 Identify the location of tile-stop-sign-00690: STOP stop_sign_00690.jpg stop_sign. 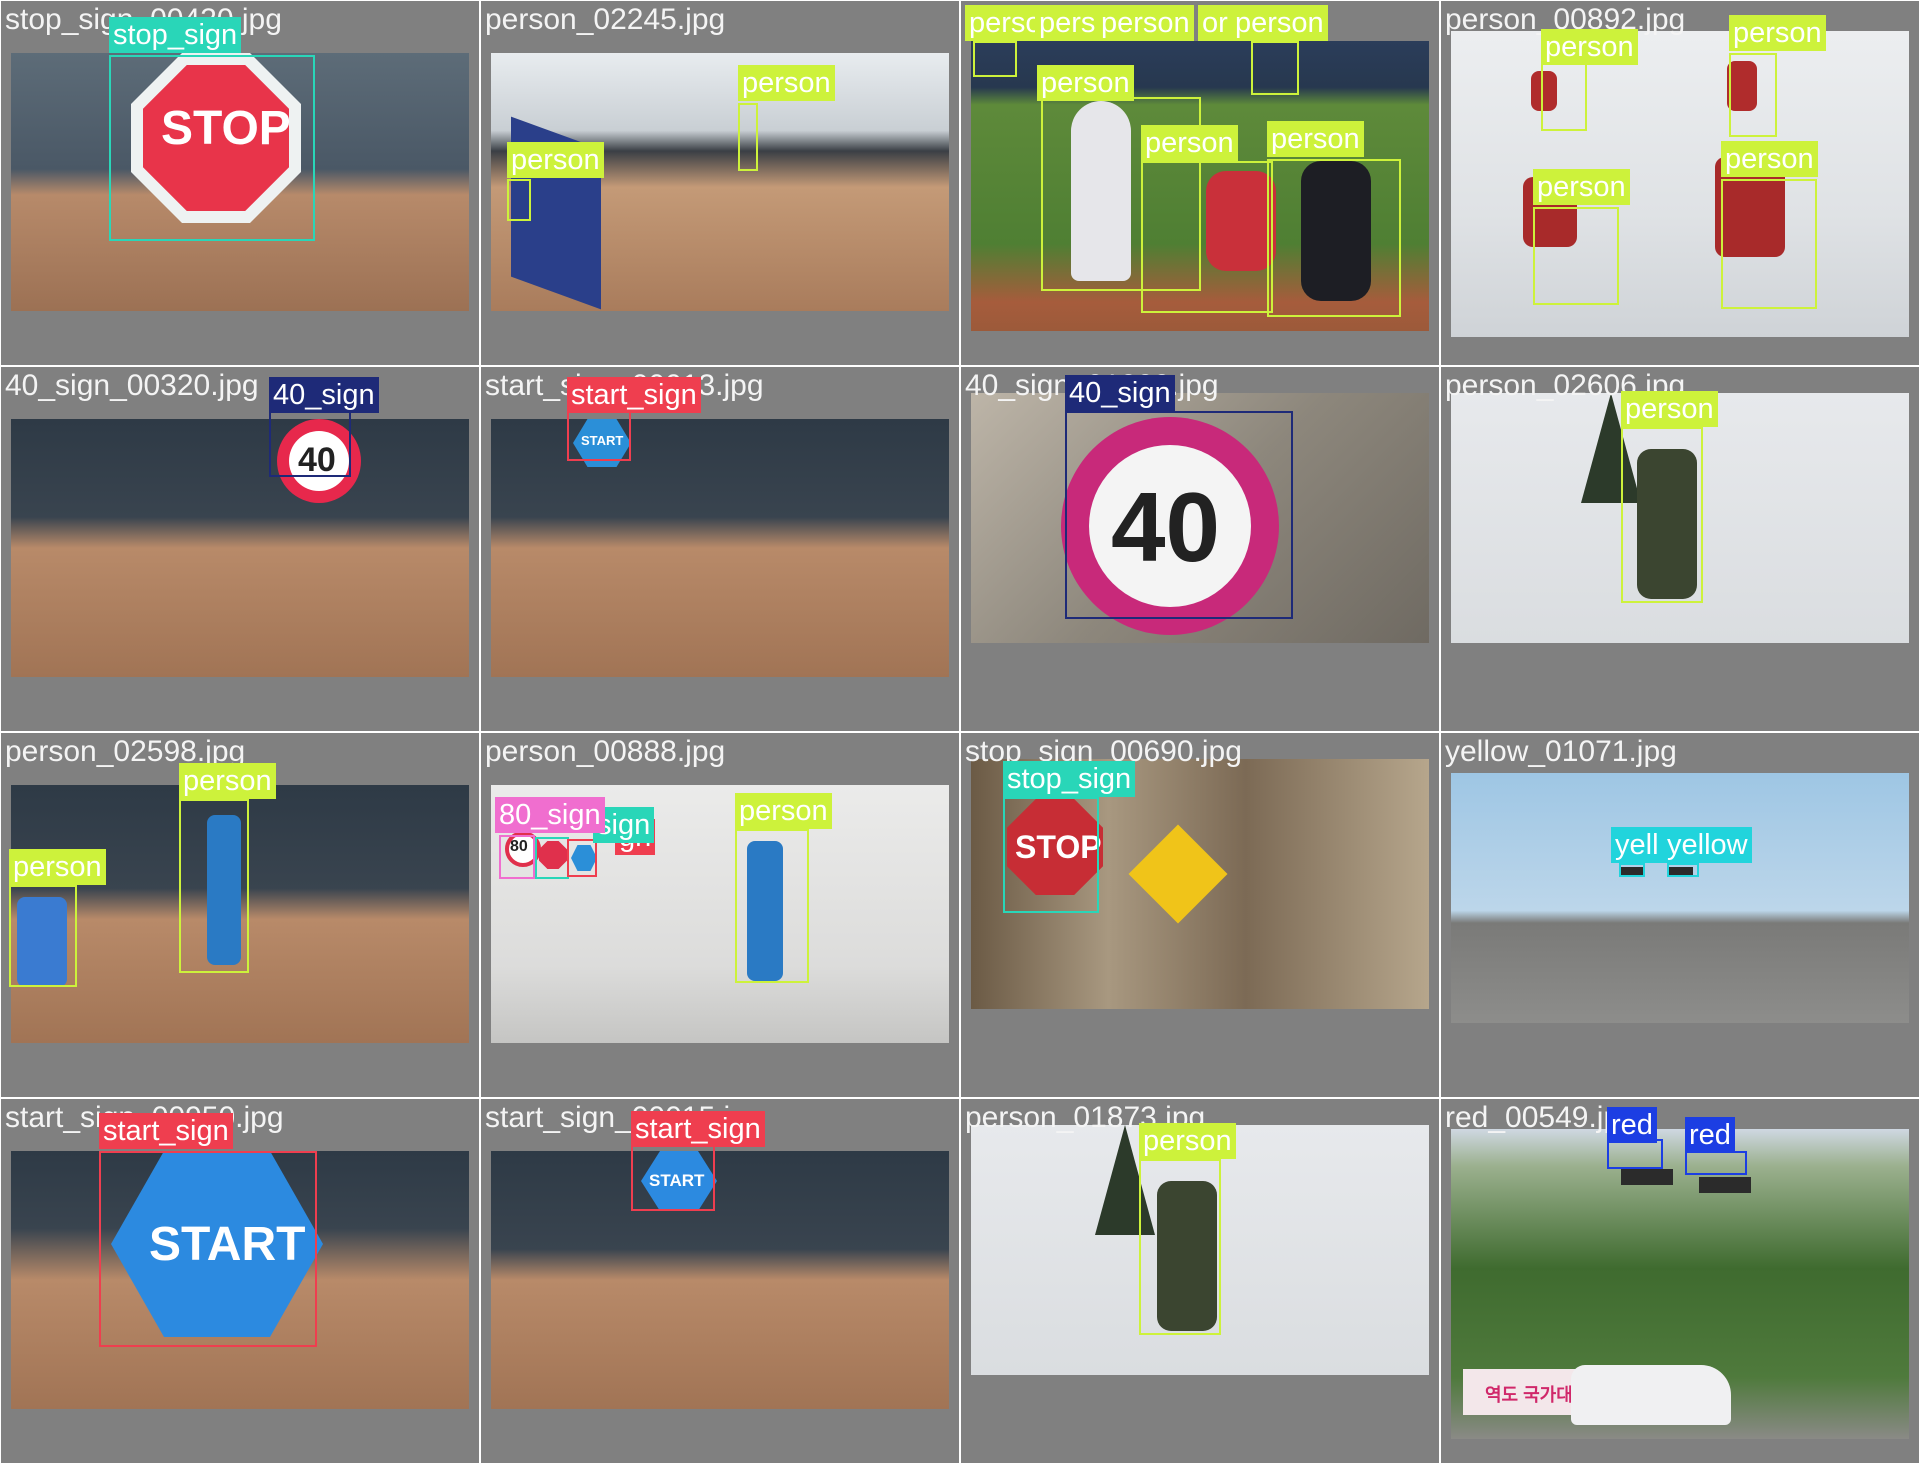
(1200, 915).